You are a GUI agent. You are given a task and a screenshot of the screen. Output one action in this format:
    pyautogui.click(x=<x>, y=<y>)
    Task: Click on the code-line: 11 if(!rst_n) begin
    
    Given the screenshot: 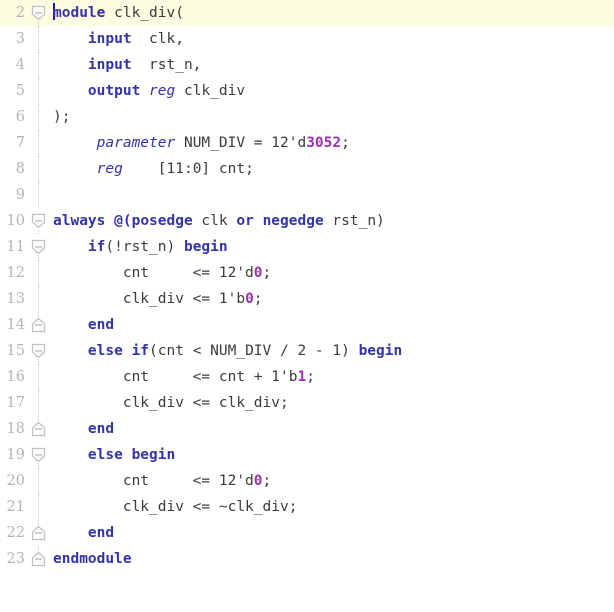 What is the action you would take?
    pyautogui.click(x=307, y=247)
    